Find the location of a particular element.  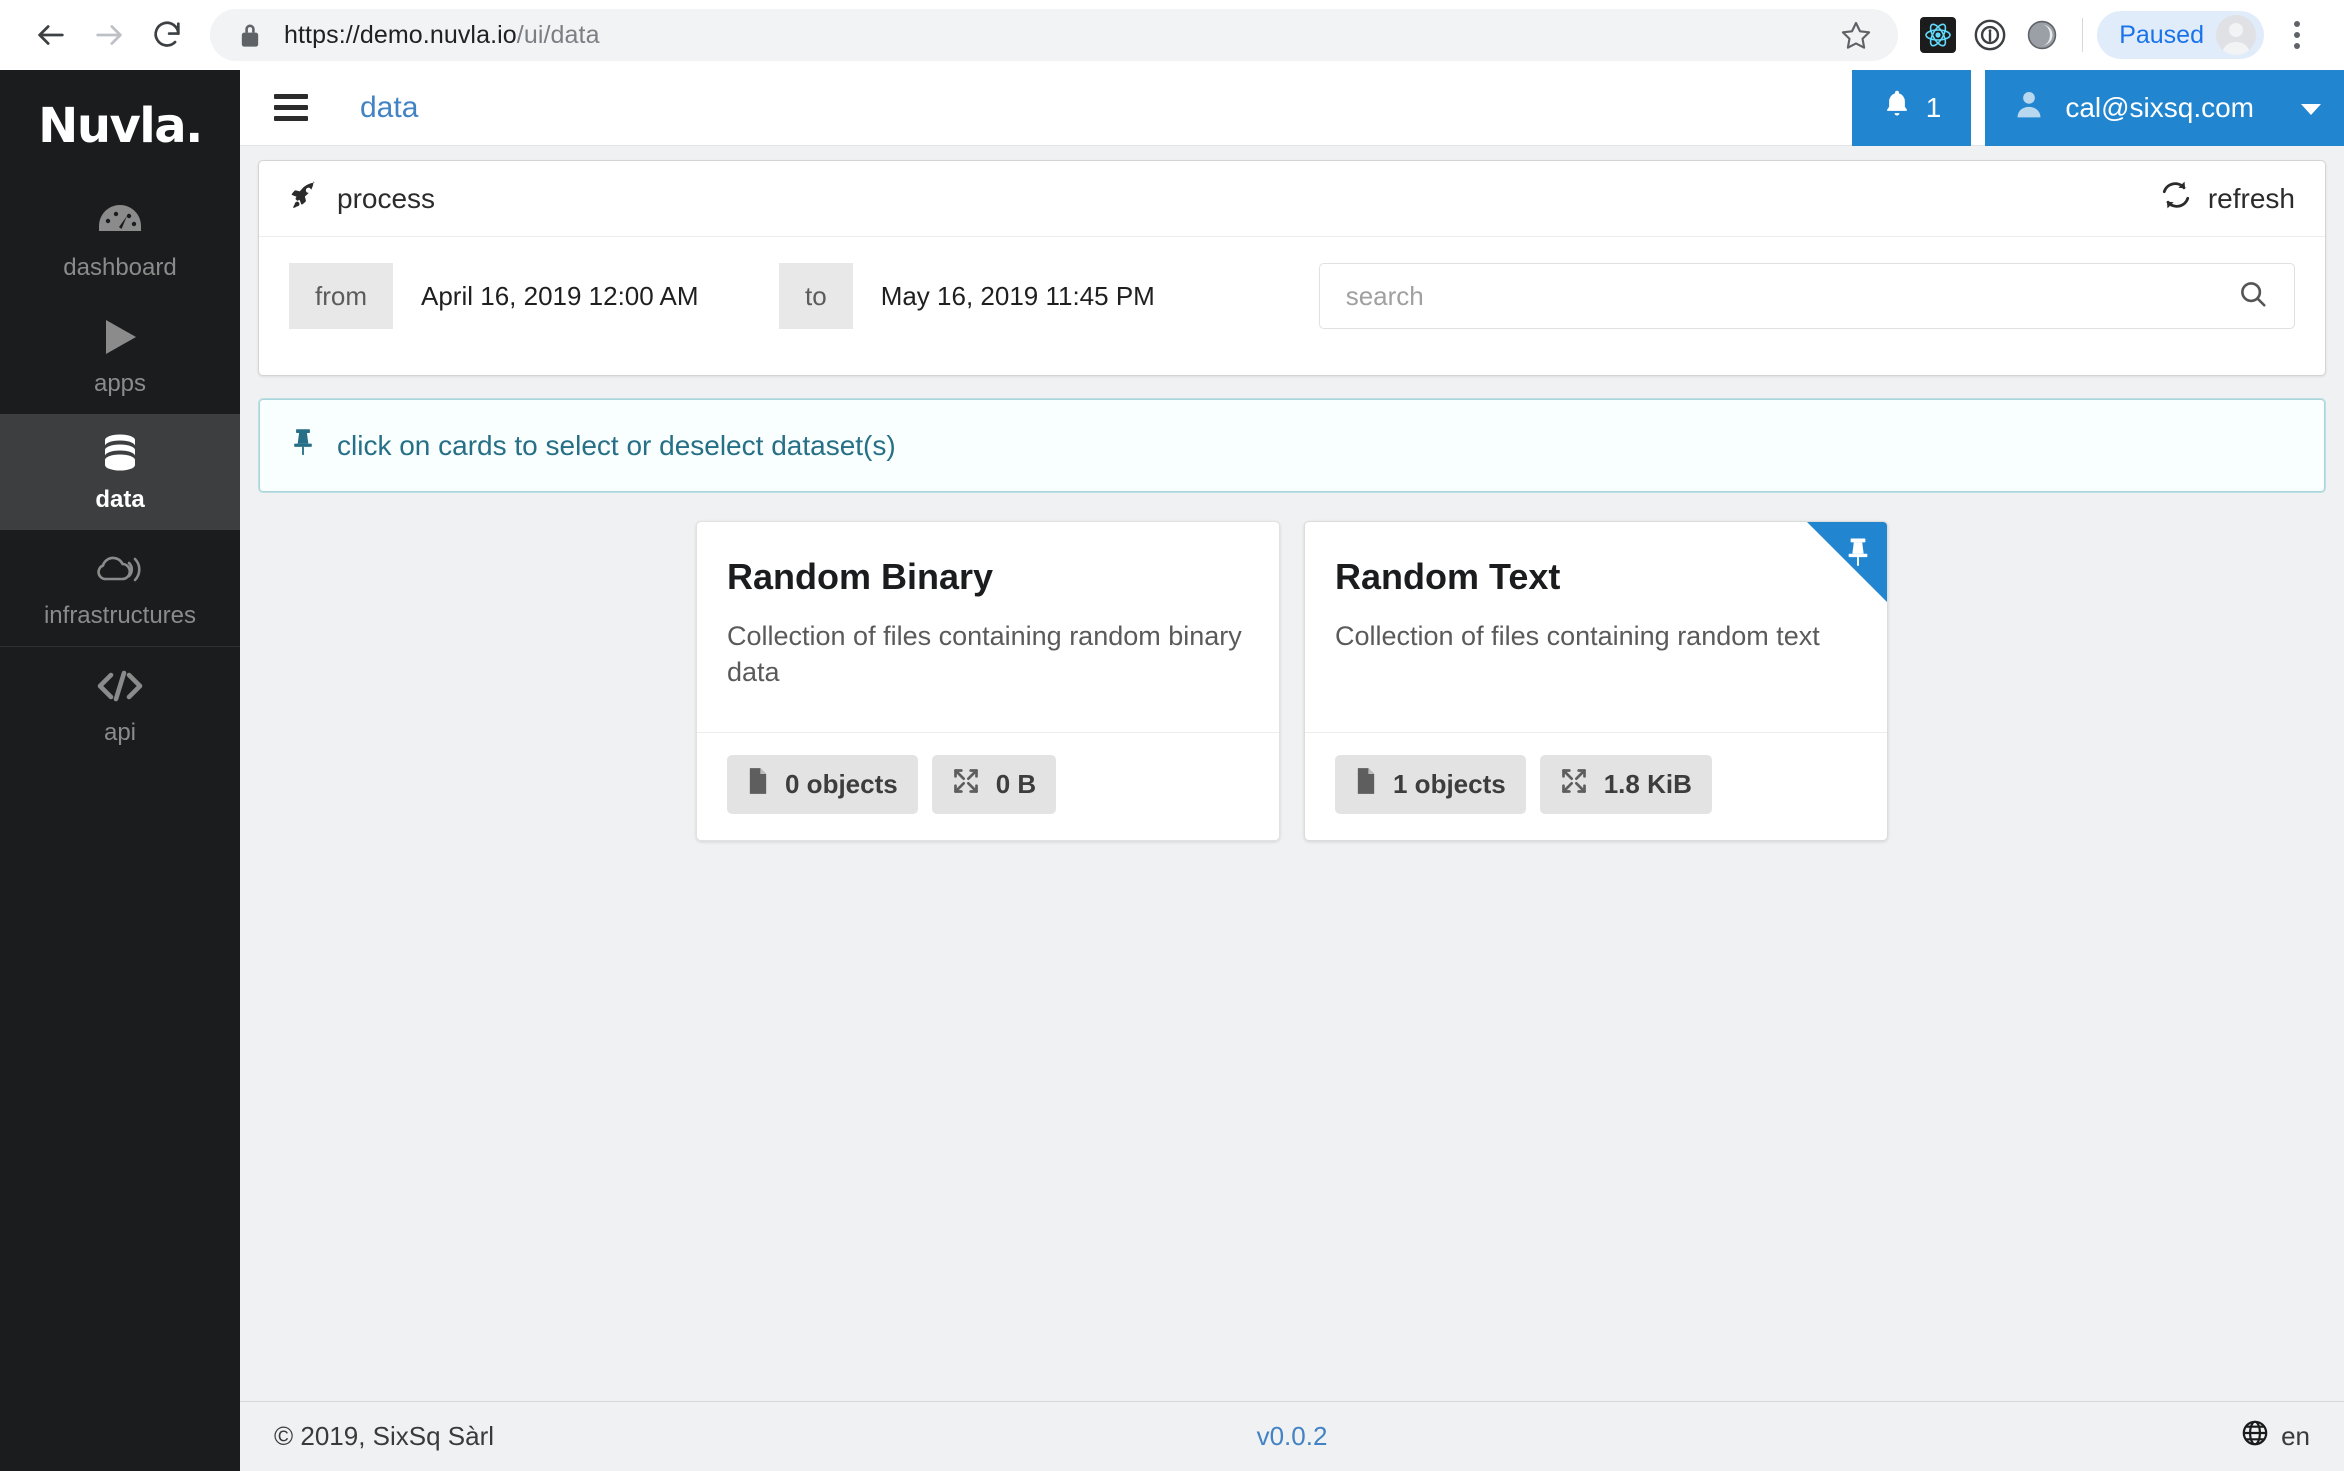

url-text: https://demo.nuvla.io/ui/data is located at coordinates (1062, 35).